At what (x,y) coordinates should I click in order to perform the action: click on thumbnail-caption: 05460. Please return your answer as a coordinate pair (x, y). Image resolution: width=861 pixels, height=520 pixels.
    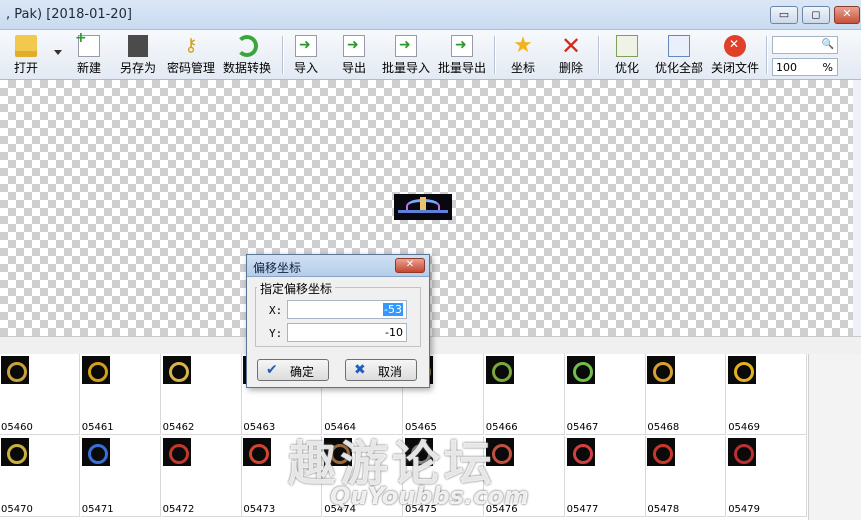
    Looking at the image, I should click on (17, 427).